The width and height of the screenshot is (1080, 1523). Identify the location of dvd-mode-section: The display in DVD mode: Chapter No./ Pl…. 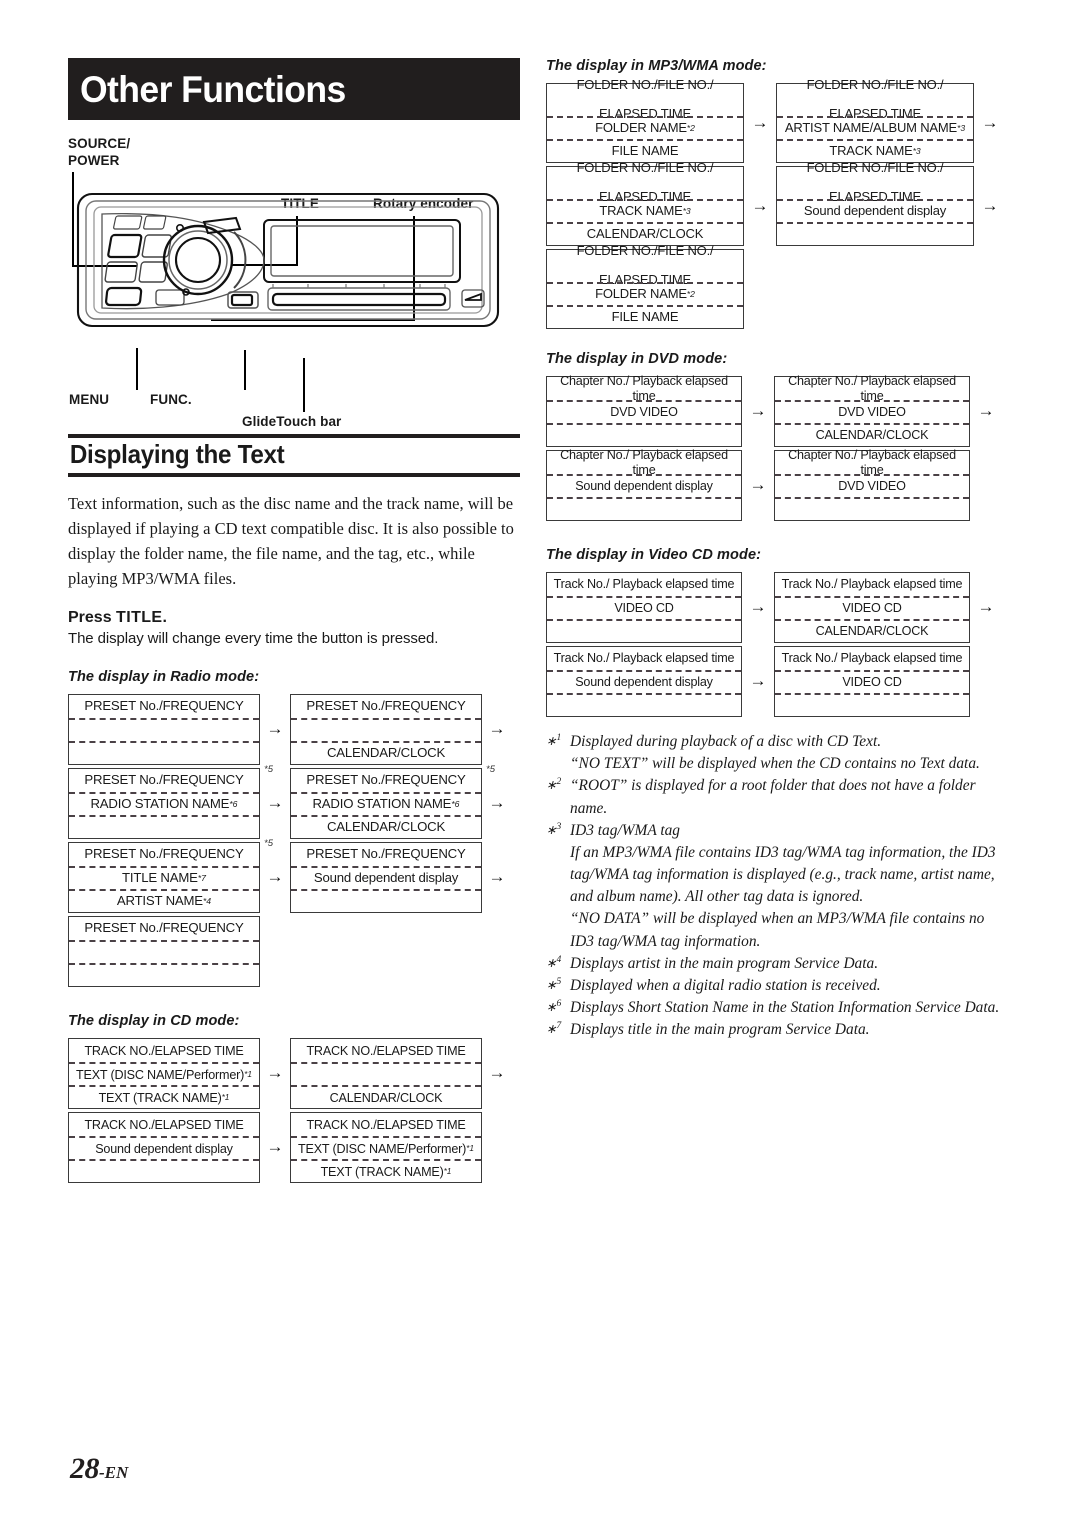
(779, 436).